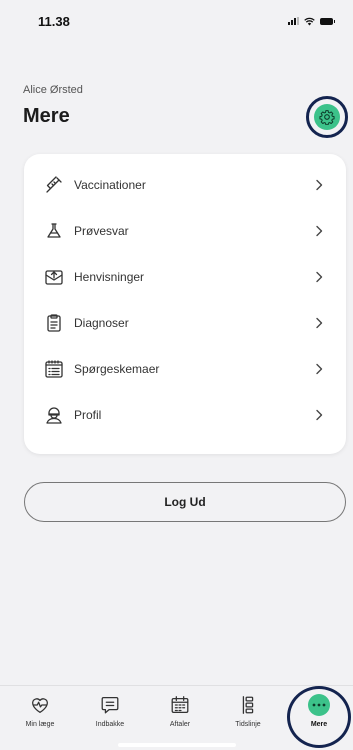 The image size is (353, 750). I want to click on settings-highlight-ring, so click(327, 117).